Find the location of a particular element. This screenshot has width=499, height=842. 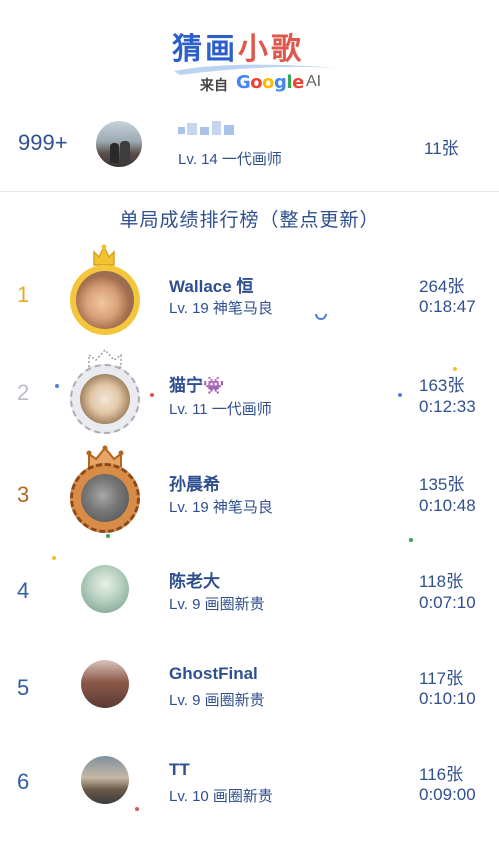

rank-number: 3 is located at coordinates (23, 494).